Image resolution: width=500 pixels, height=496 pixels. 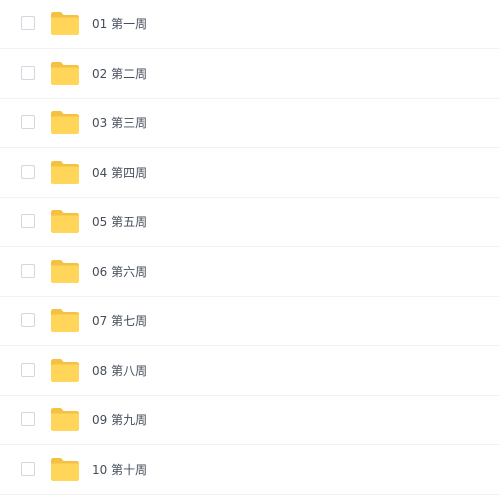 What do you see at coordinates (119, 272) in the screenshot?
I see `folder-name: 06 第六周` at bounding box center [119, 272].